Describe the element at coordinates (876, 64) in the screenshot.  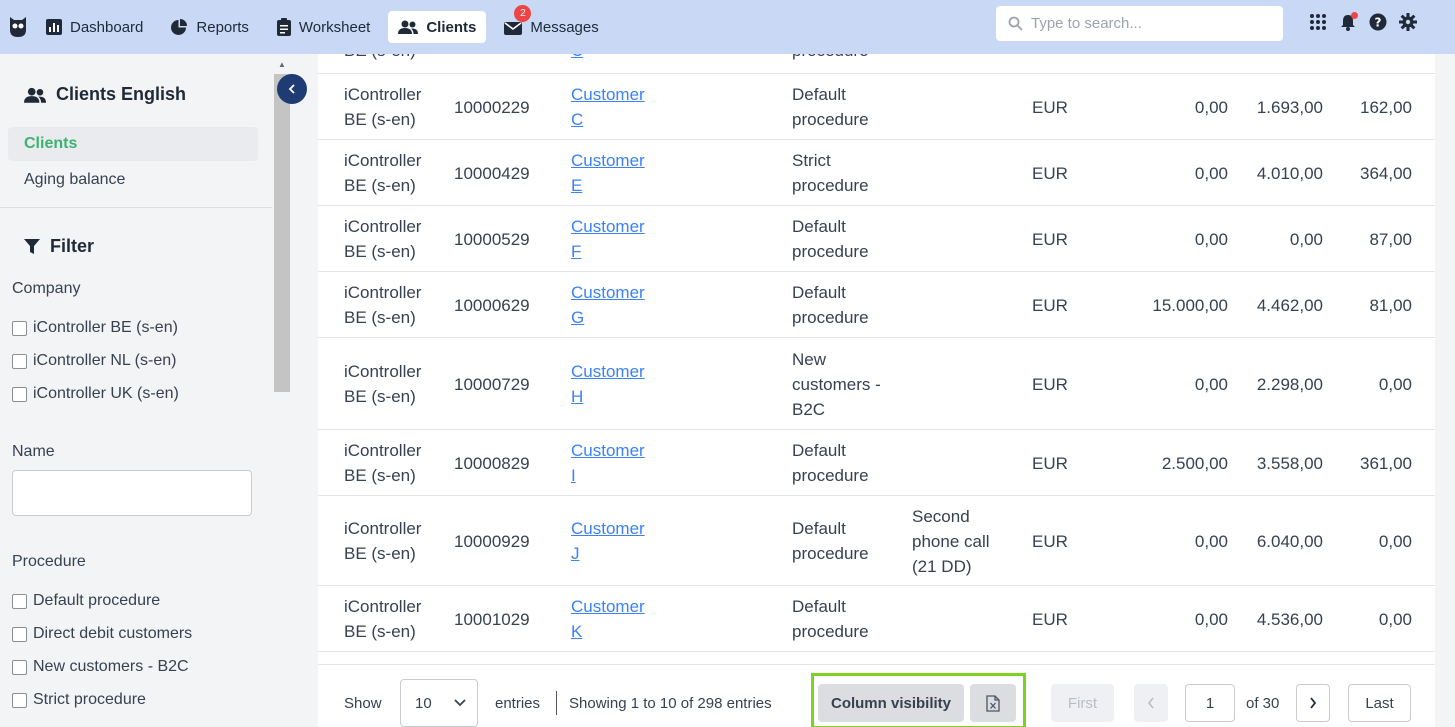
I see `table-row-partial: BE (s-en) C procedure` at that location.